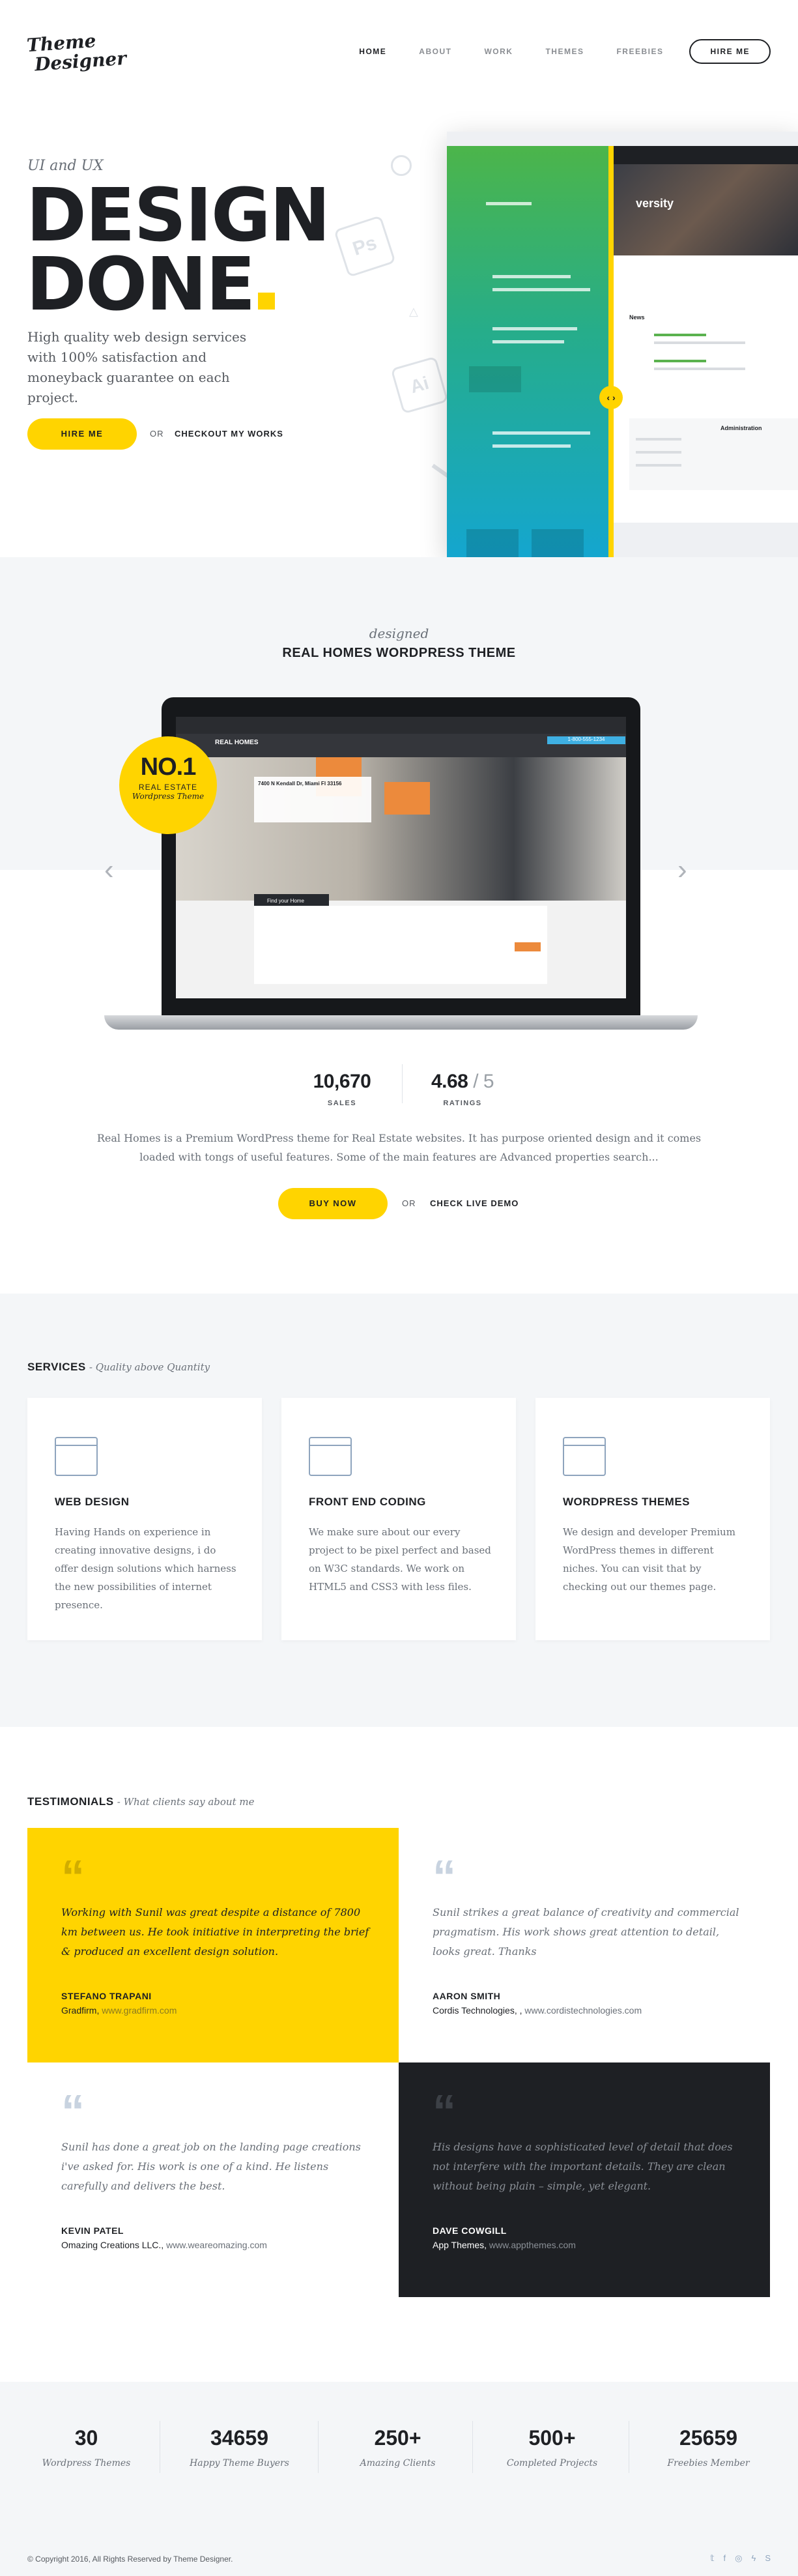 The height and width of the screenshot is (2576, 798). I want to click on ratings-value-row: 4.68 / 5, so click(463, 1082).